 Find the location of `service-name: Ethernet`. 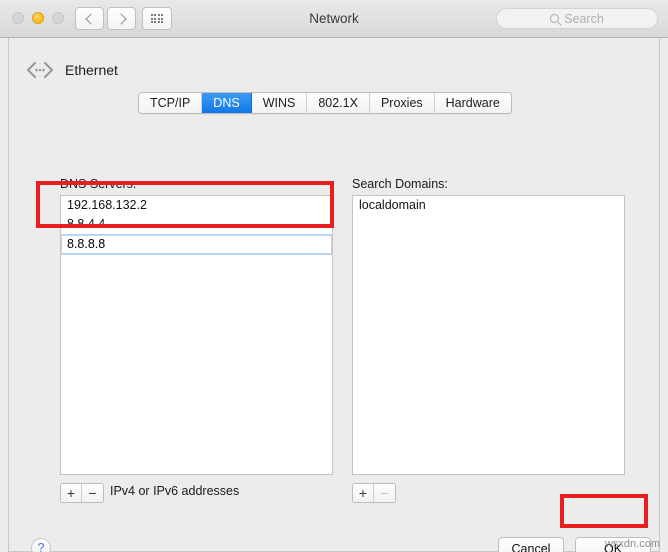

service-name: Ethernet is located at coordinates (91, 70).